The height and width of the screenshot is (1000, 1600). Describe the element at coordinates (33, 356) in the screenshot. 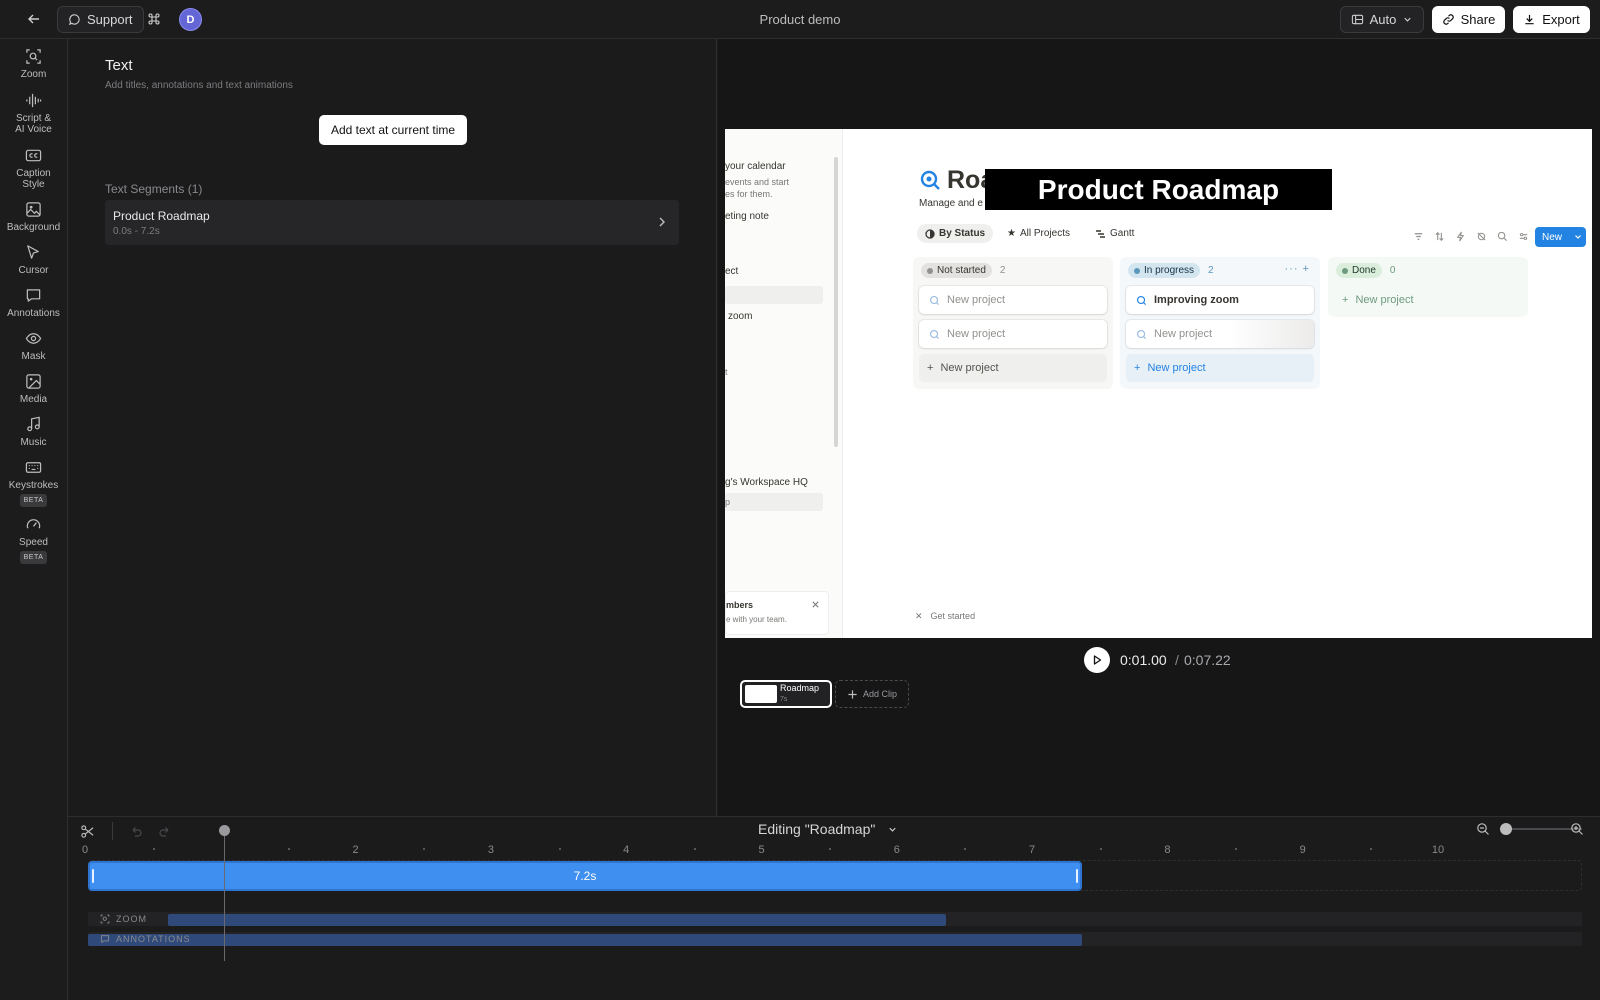

I see `sidebar-item-label: Mask` at that location.